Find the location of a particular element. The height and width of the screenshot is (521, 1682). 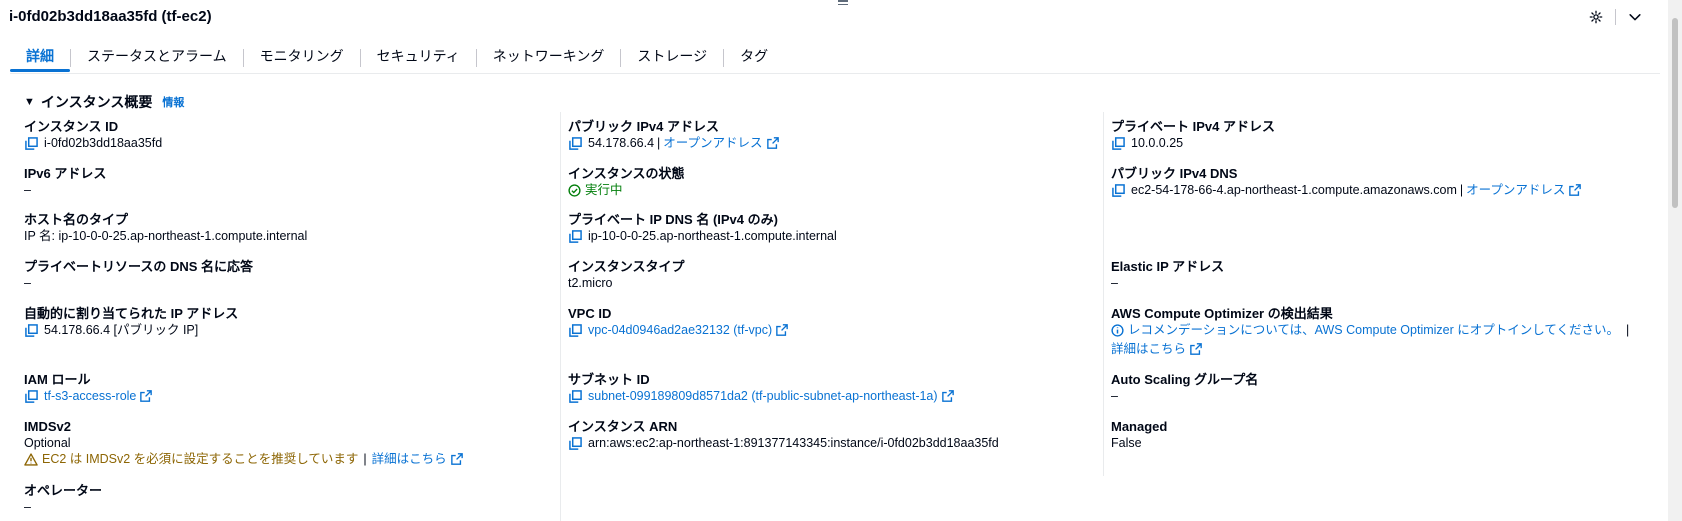

scrollbar is located at coordinates (1675, 260).